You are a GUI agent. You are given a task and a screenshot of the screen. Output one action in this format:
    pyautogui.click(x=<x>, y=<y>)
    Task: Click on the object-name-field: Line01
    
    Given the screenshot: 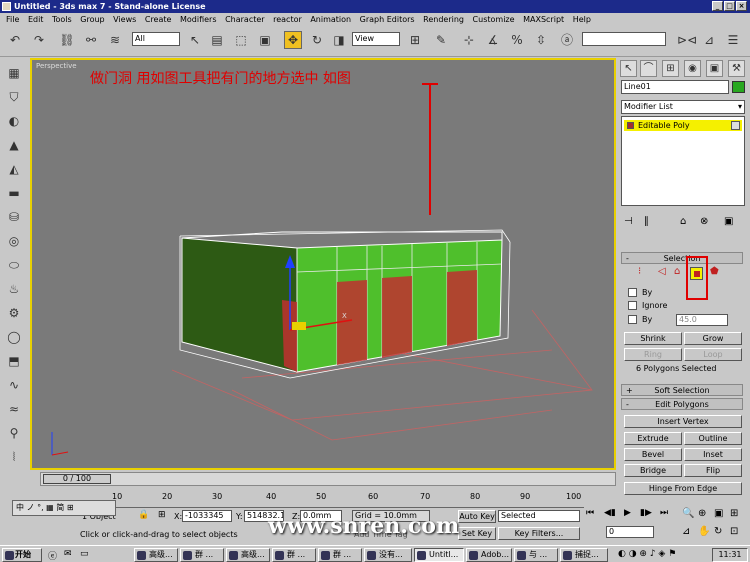 What is the action you would take?
    pyautogui.click(x=675, y=87)
    